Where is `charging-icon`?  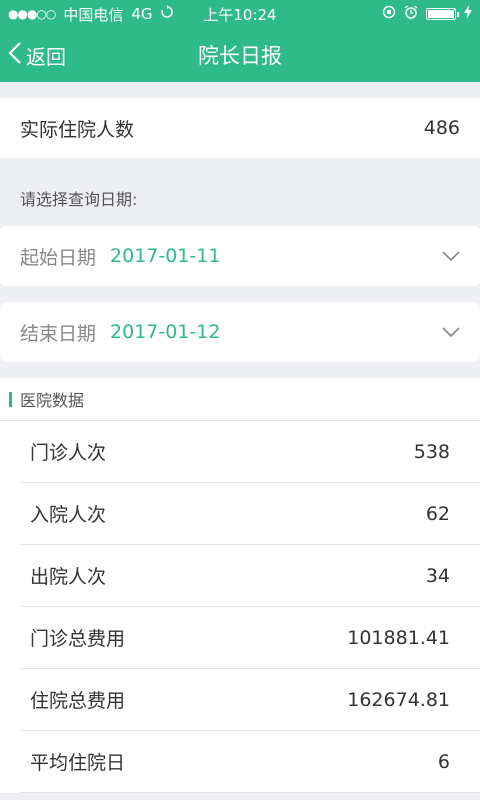 charging-icon is located at coordinates (468, 14).